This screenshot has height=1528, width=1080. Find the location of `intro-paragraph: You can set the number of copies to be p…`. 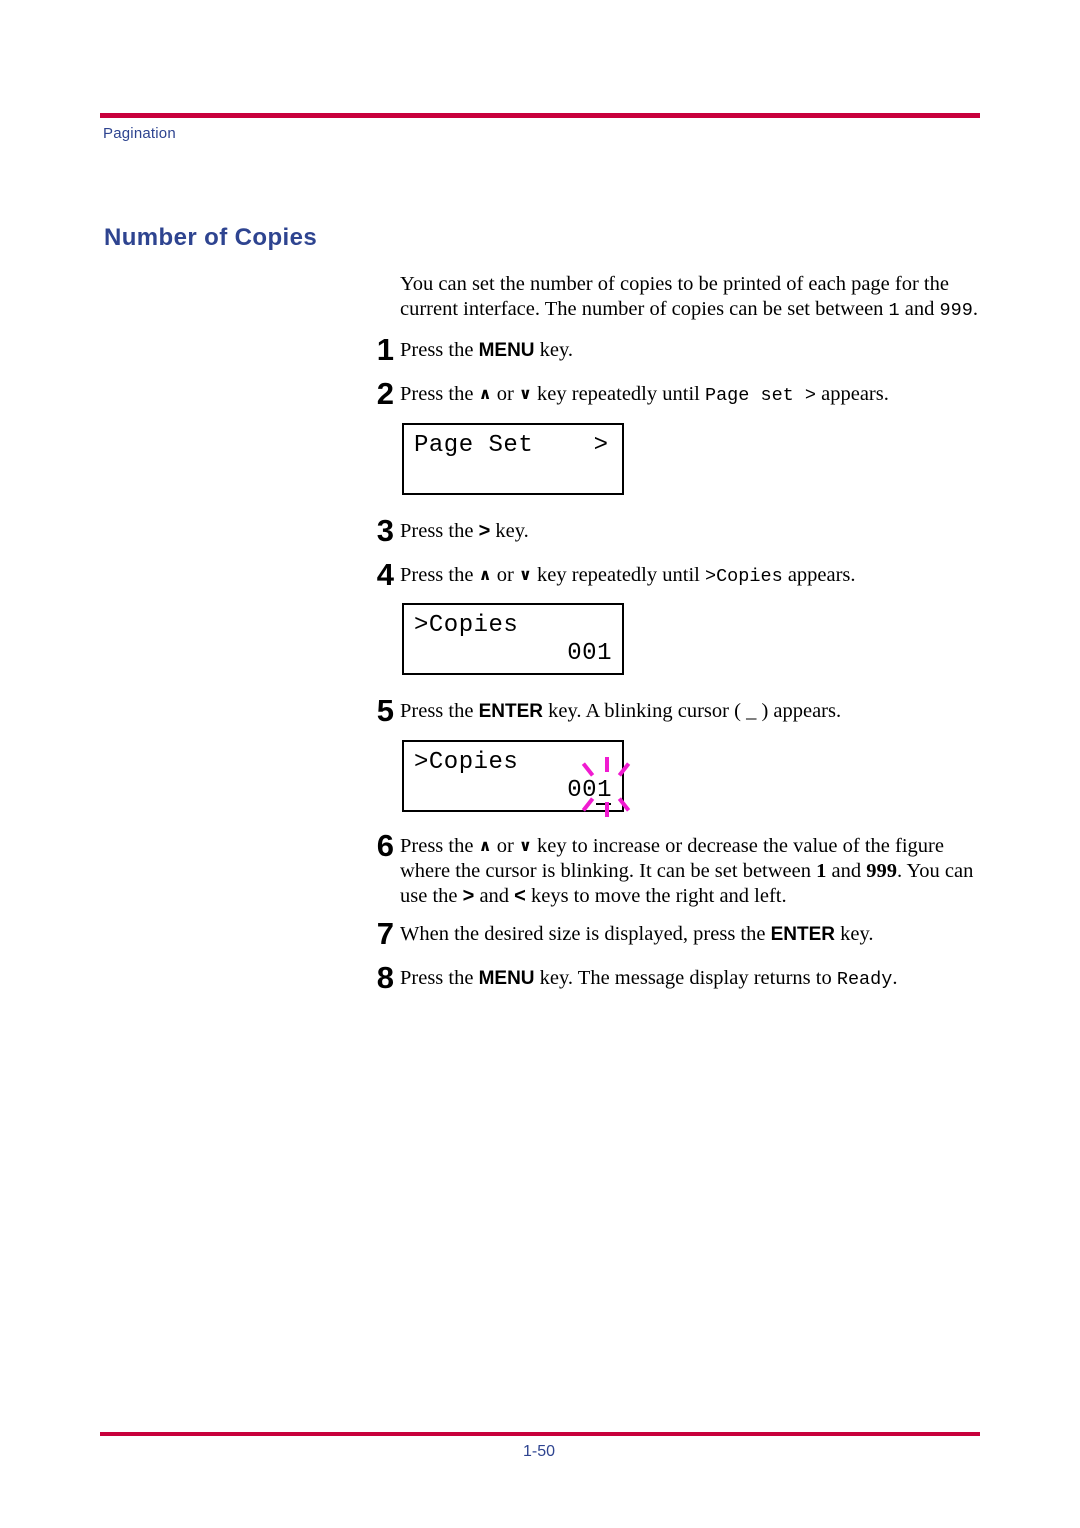

intro-paragraph: You can set the number of copies to be p… is located at coordinates (689, 297).